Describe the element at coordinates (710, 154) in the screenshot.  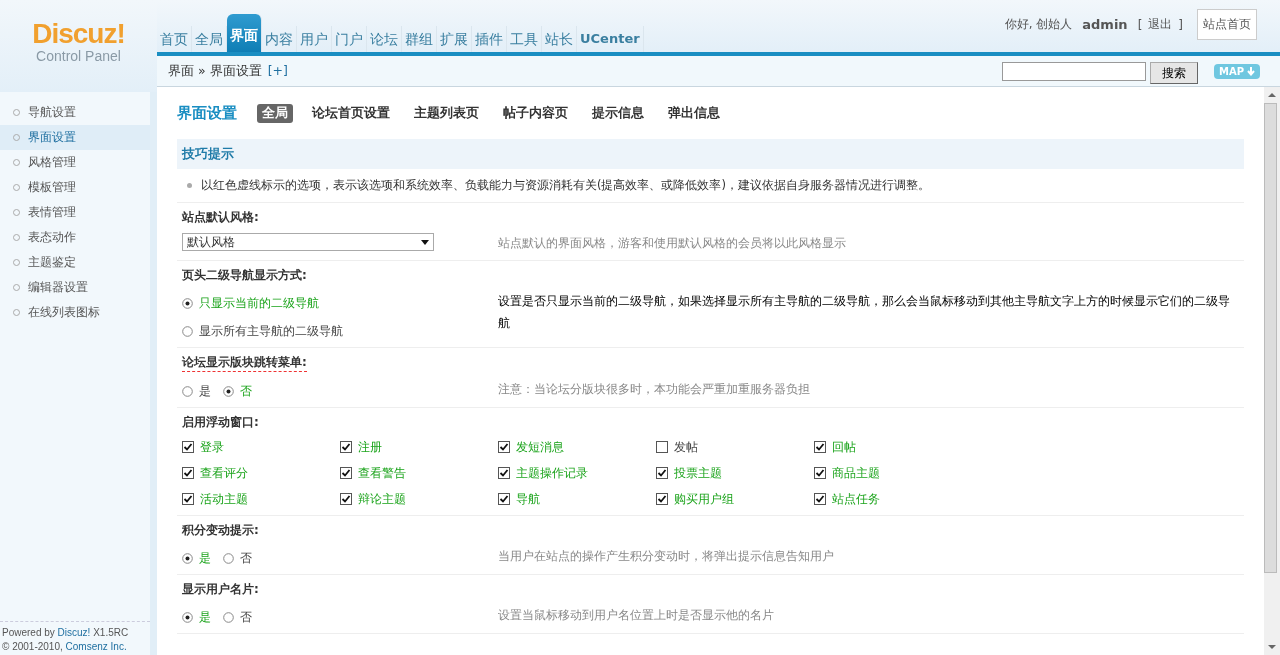
I see `tips-title: 技巧提示` at that location.